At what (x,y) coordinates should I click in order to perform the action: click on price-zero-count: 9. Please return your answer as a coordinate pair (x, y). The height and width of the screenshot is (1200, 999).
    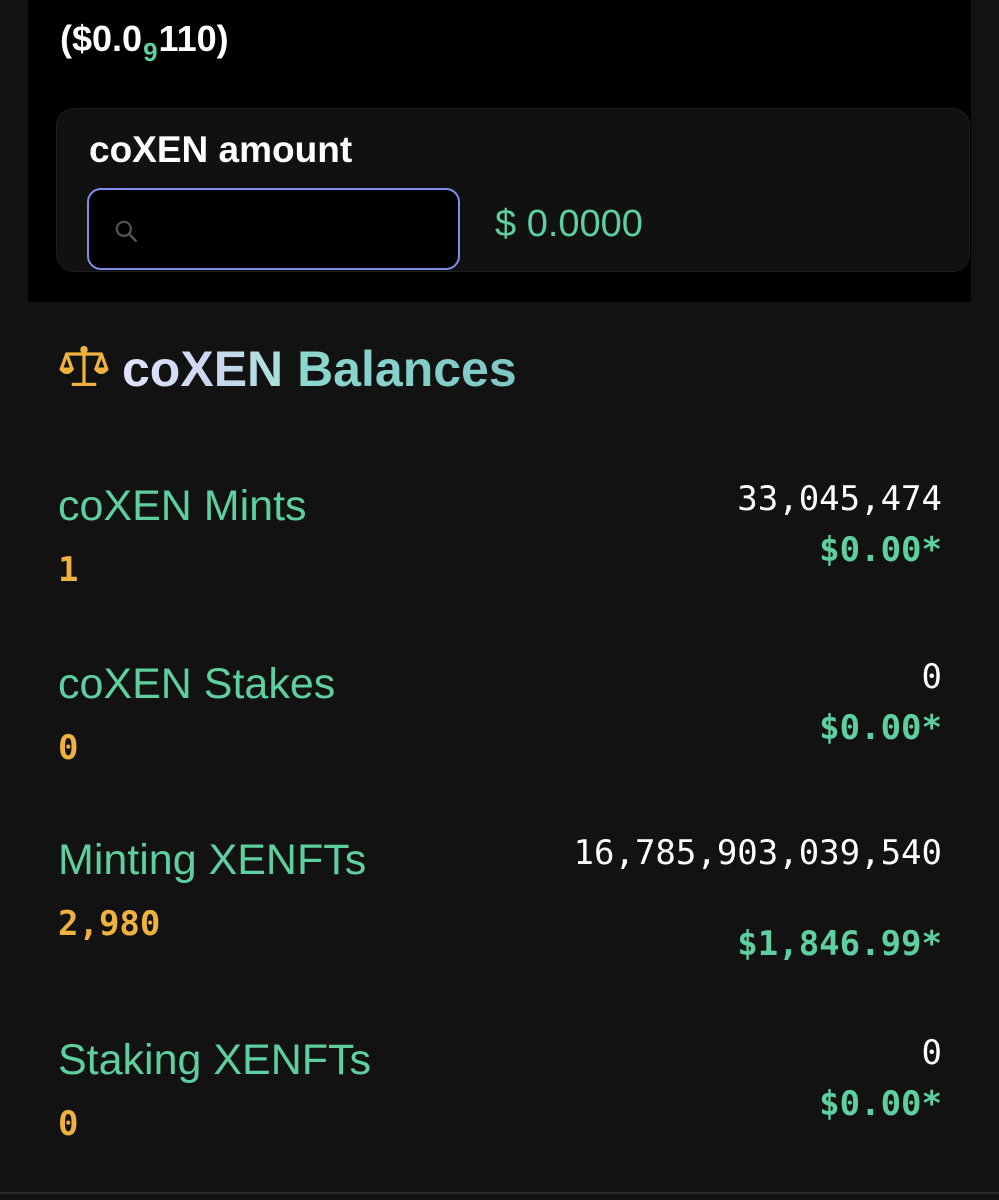
    Looking at the image, I should click on (150, 52).